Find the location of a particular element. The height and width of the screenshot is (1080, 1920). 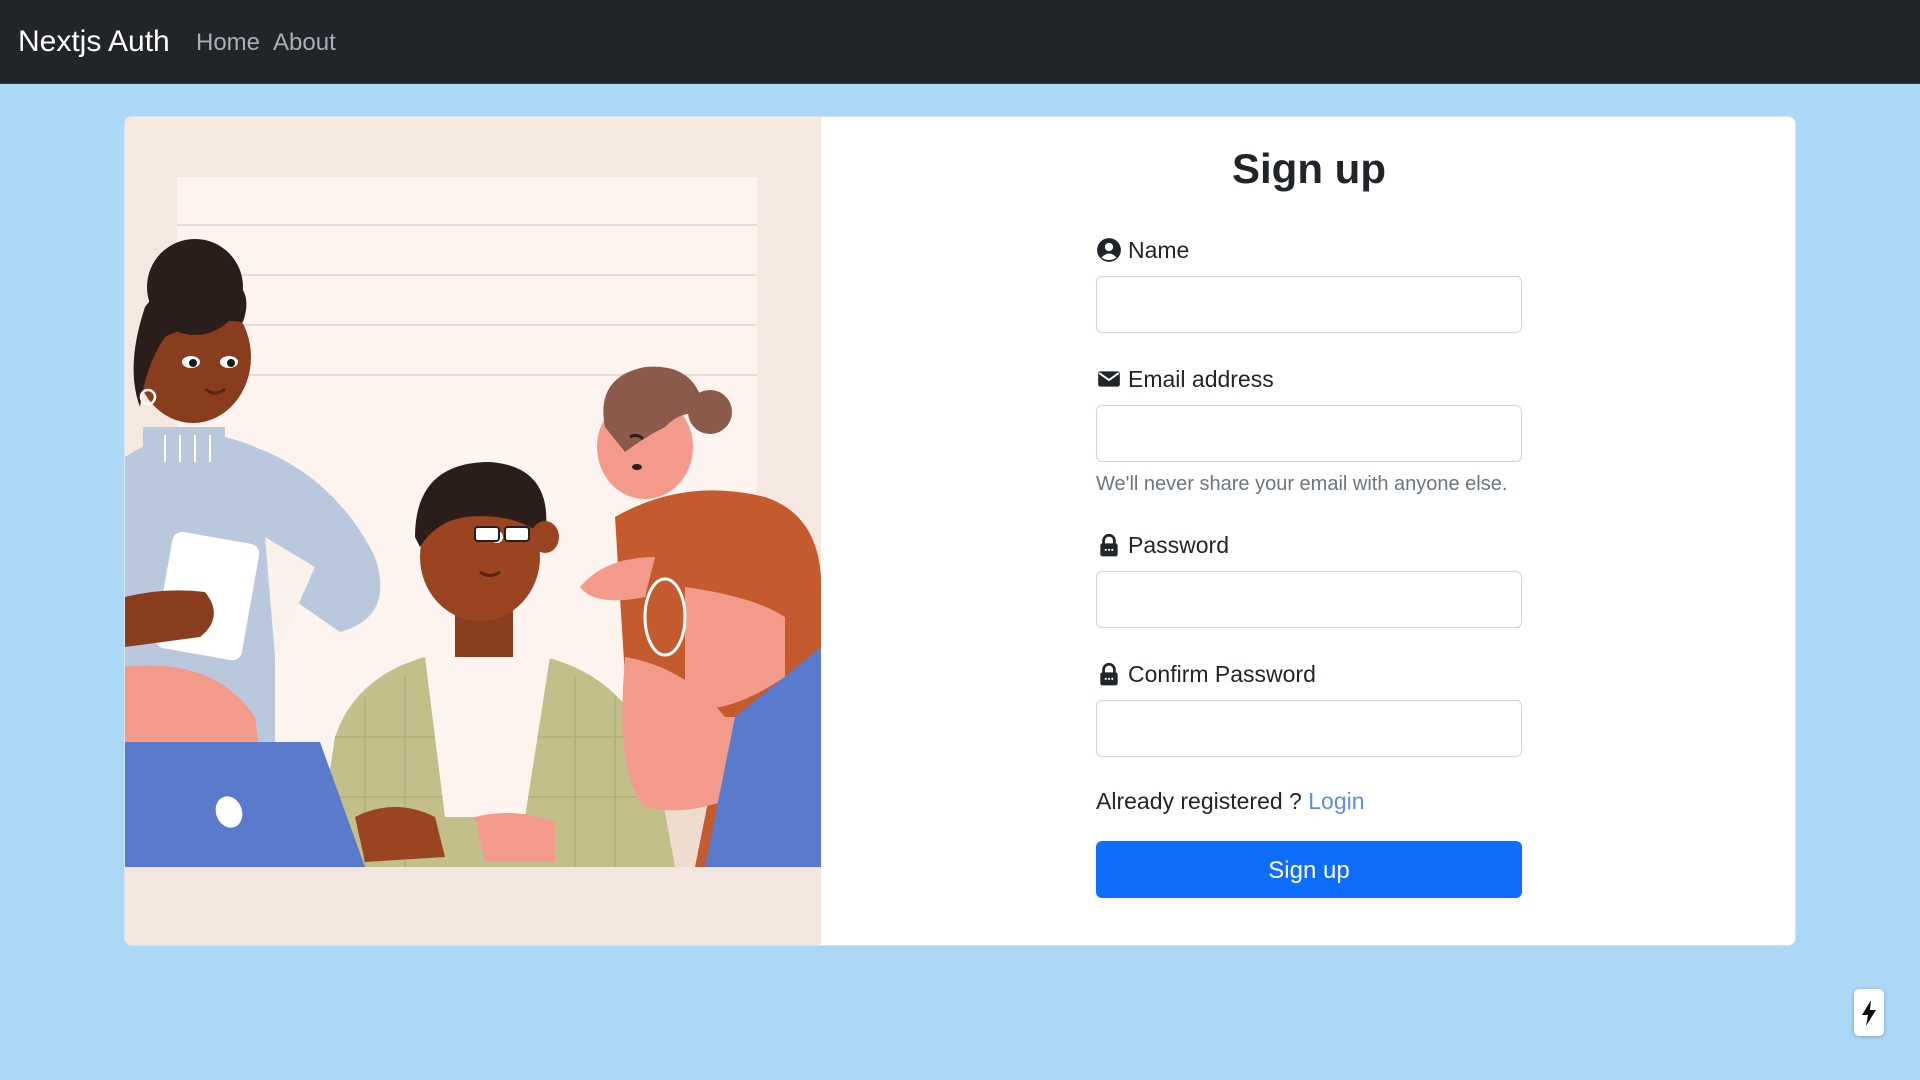

confirm-password-input is located at coordinates (1309, 728).